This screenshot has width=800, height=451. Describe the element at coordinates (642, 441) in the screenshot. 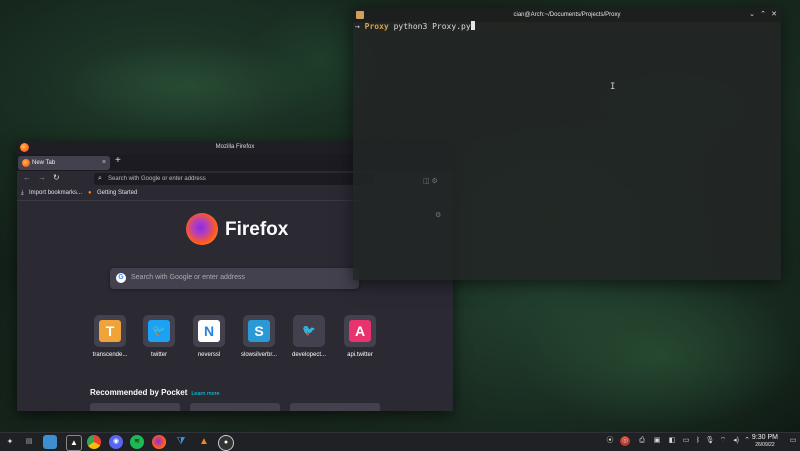

I see `printer-tray-icon: ⎙` at that location.